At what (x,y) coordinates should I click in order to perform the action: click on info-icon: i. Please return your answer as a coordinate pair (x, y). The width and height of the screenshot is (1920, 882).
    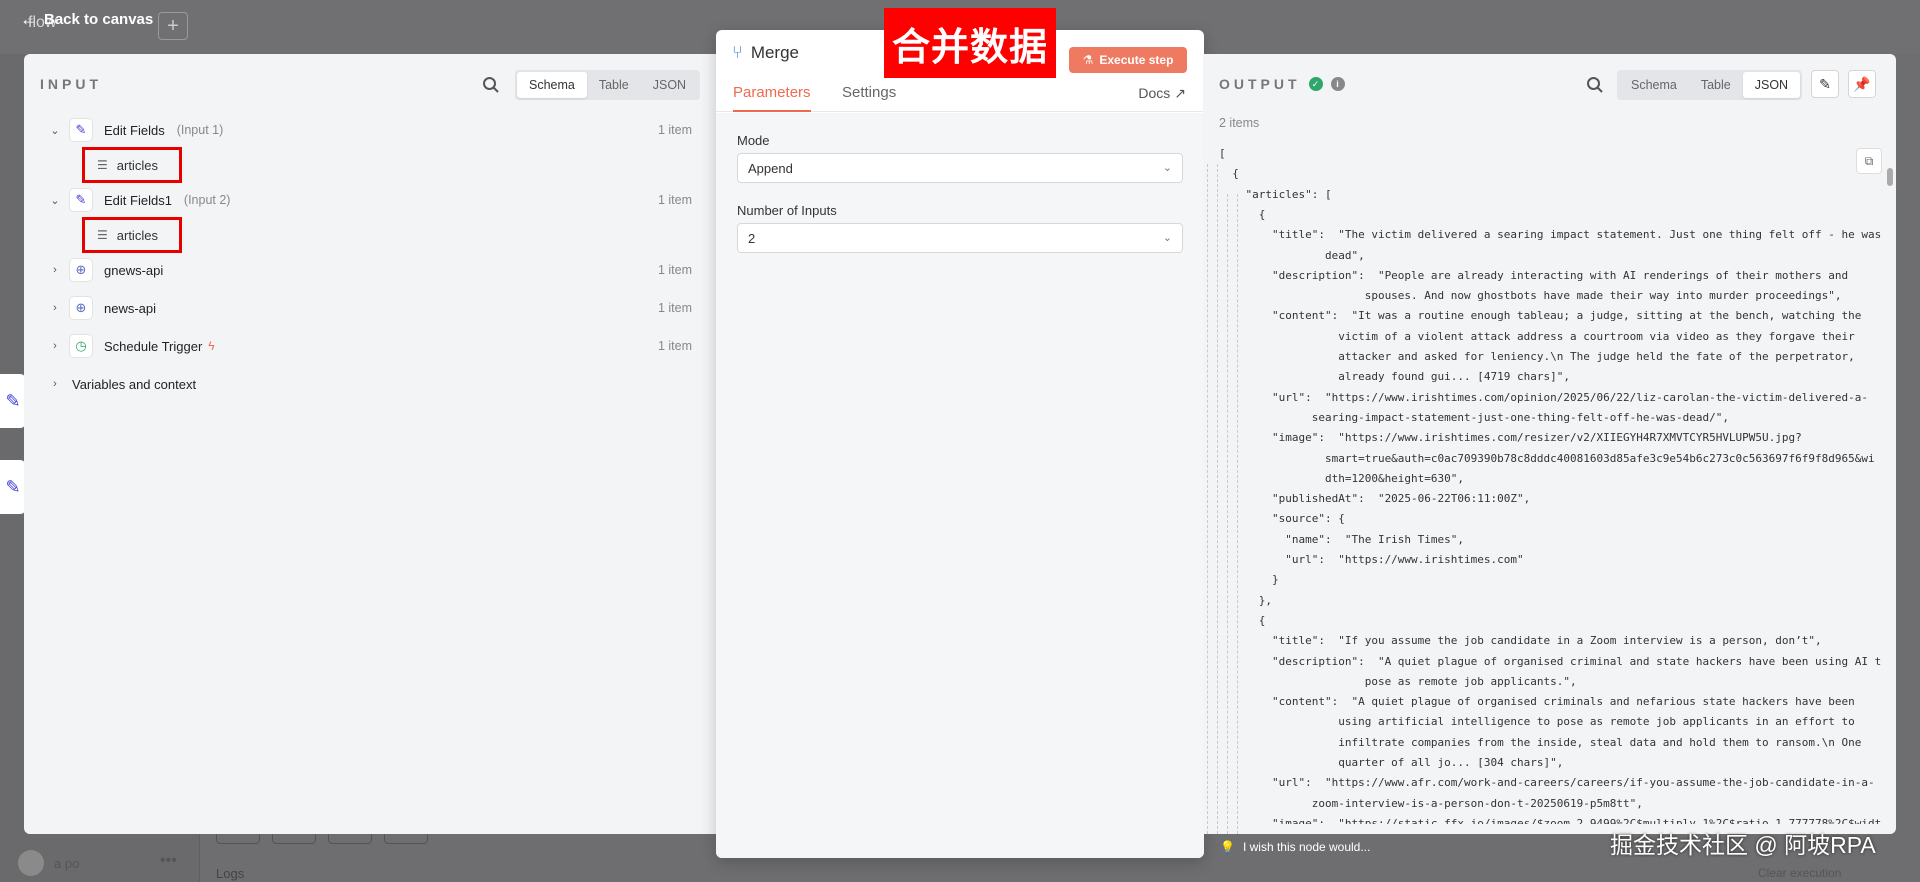
    Looking at the image, I should click on (1337, 84).